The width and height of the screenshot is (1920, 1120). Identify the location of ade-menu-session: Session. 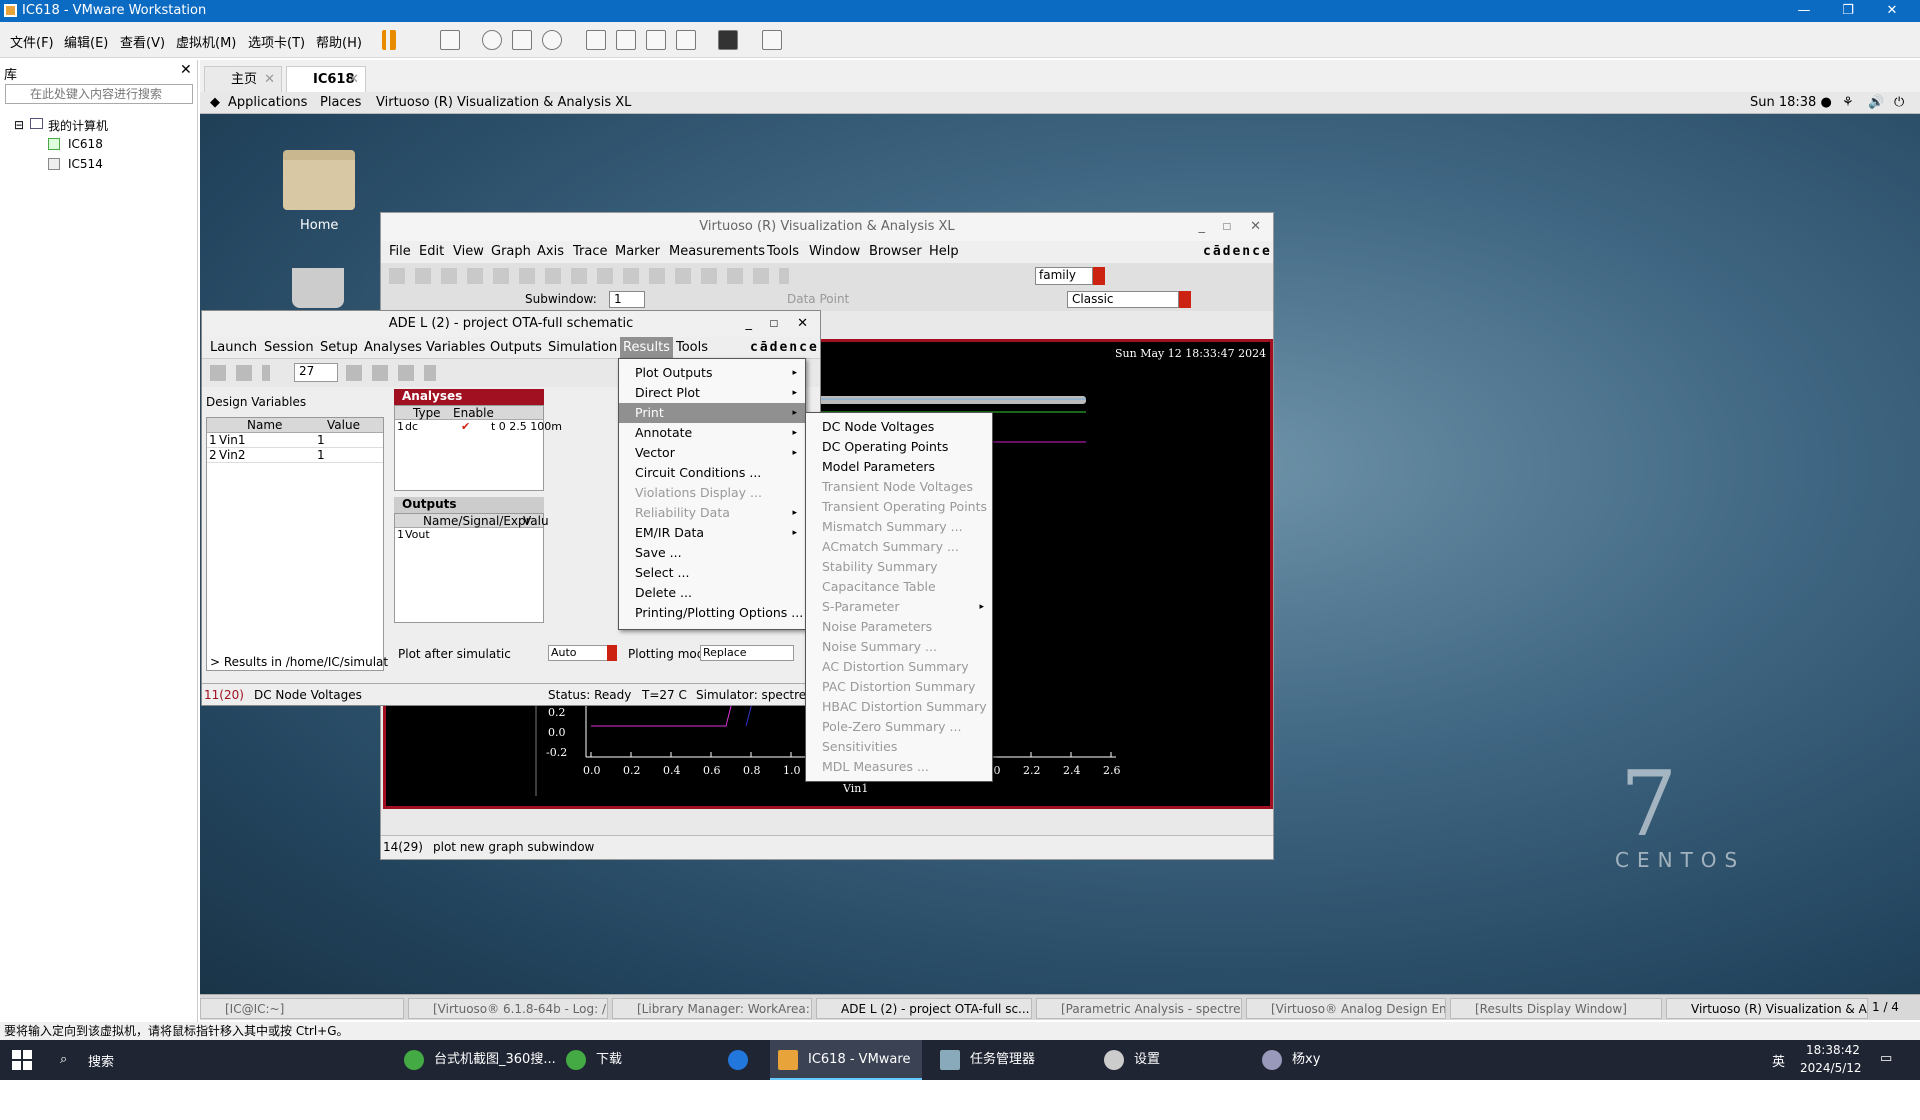
(289, 348).